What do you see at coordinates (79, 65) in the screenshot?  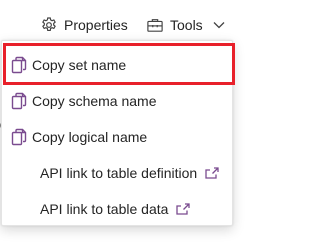 I see `menu-item-label: Copy set name` at bounding box center [79, 65].